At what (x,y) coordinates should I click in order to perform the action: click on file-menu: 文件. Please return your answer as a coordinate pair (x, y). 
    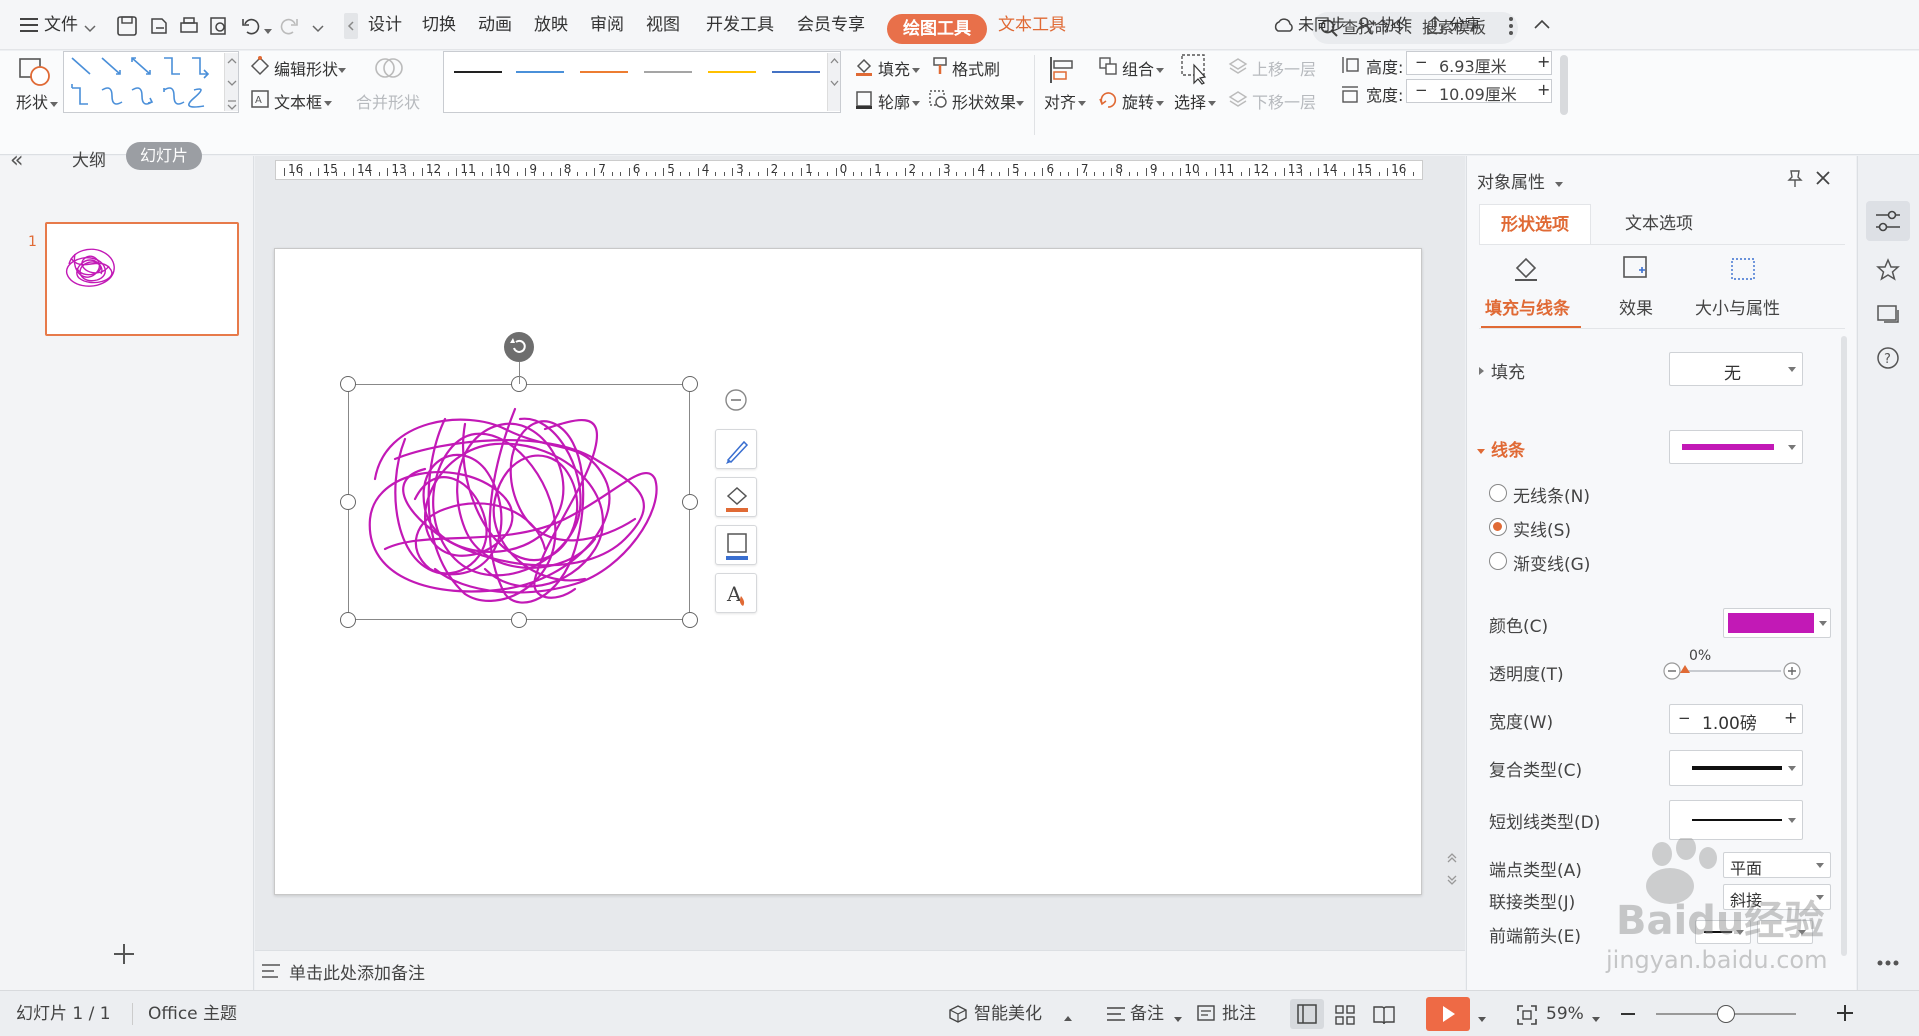
    Looking at the image, I should click on (61, 25).